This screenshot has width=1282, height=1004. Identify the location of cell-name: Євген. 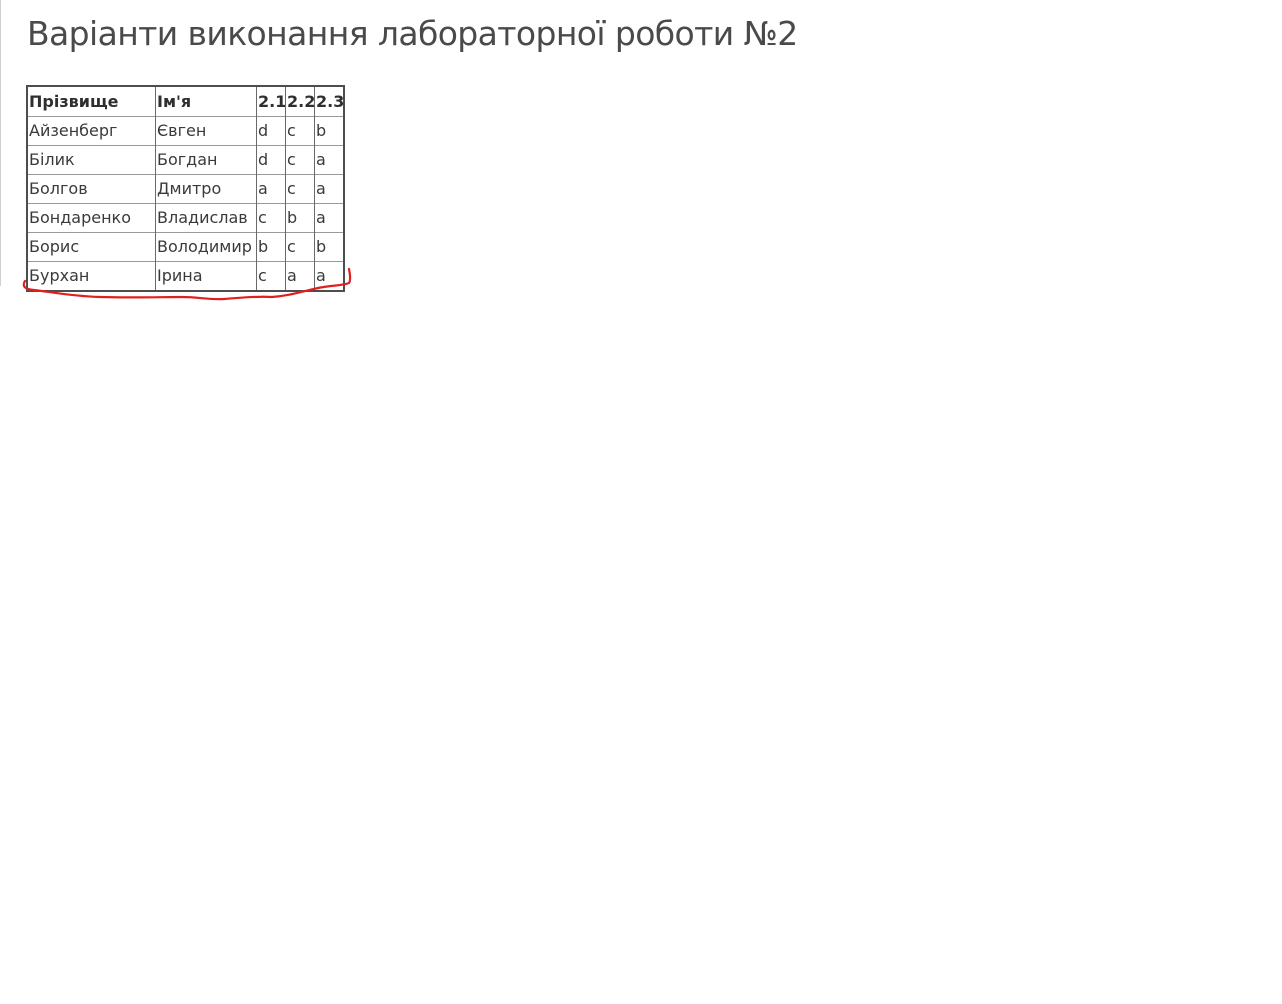
(206, 131).